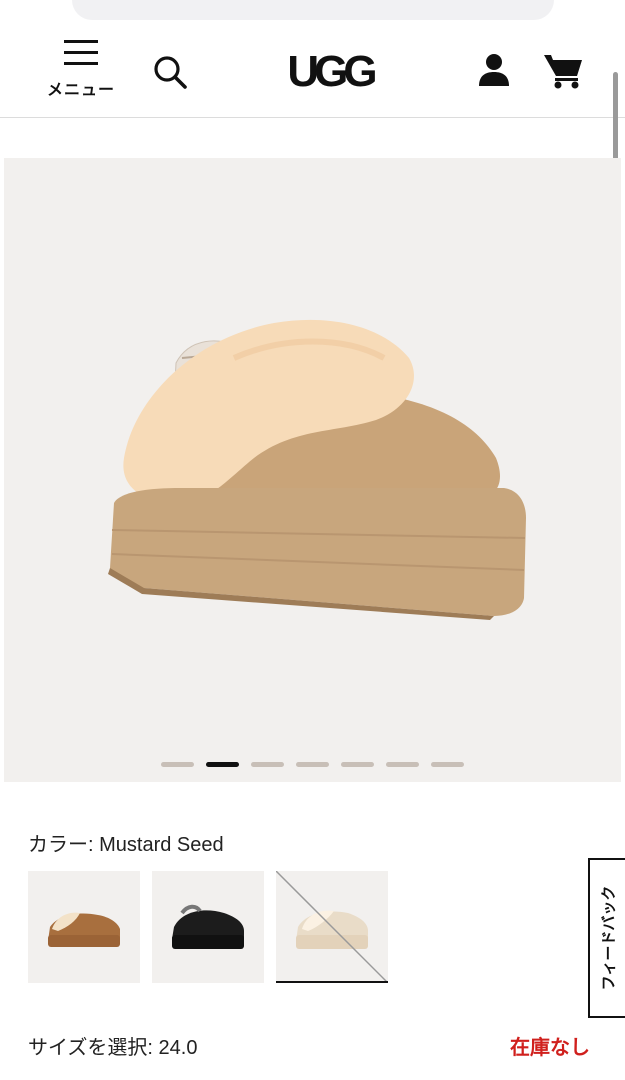 Image resolution: width=625 pixels, height=1080 pixels. Describe the element at coordinates (550, 1047) in the screenshot. I see `stock-status: 在庫なし` at that location.